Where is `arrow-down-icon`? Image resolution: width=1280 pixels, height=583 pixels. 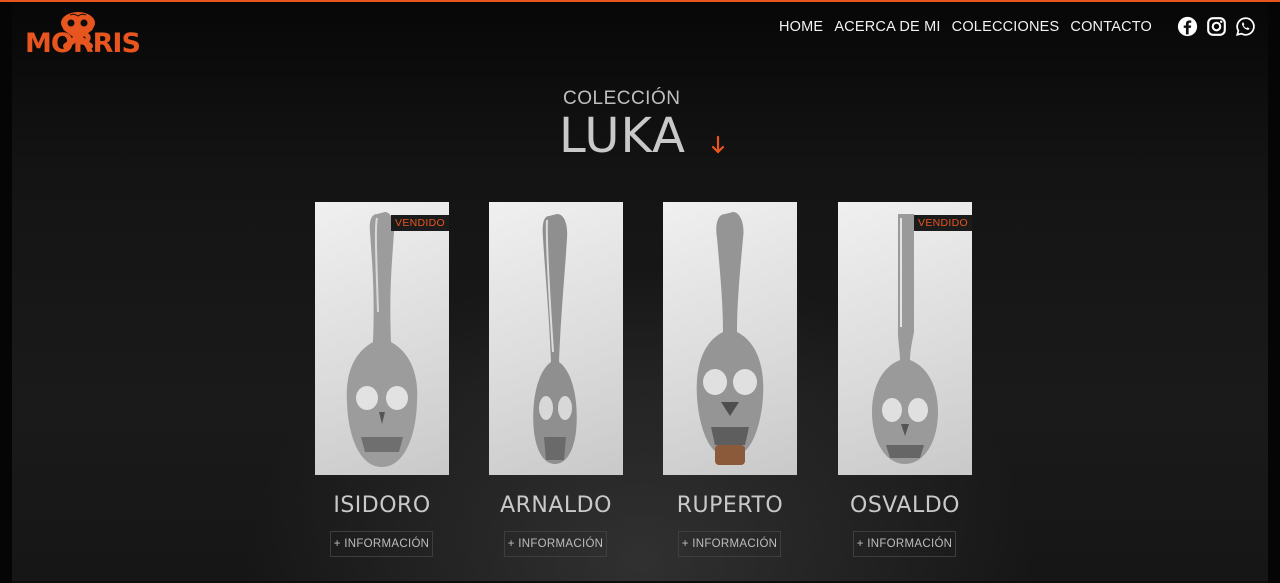
arrow-down-icon is located at coordinates (718, 144).